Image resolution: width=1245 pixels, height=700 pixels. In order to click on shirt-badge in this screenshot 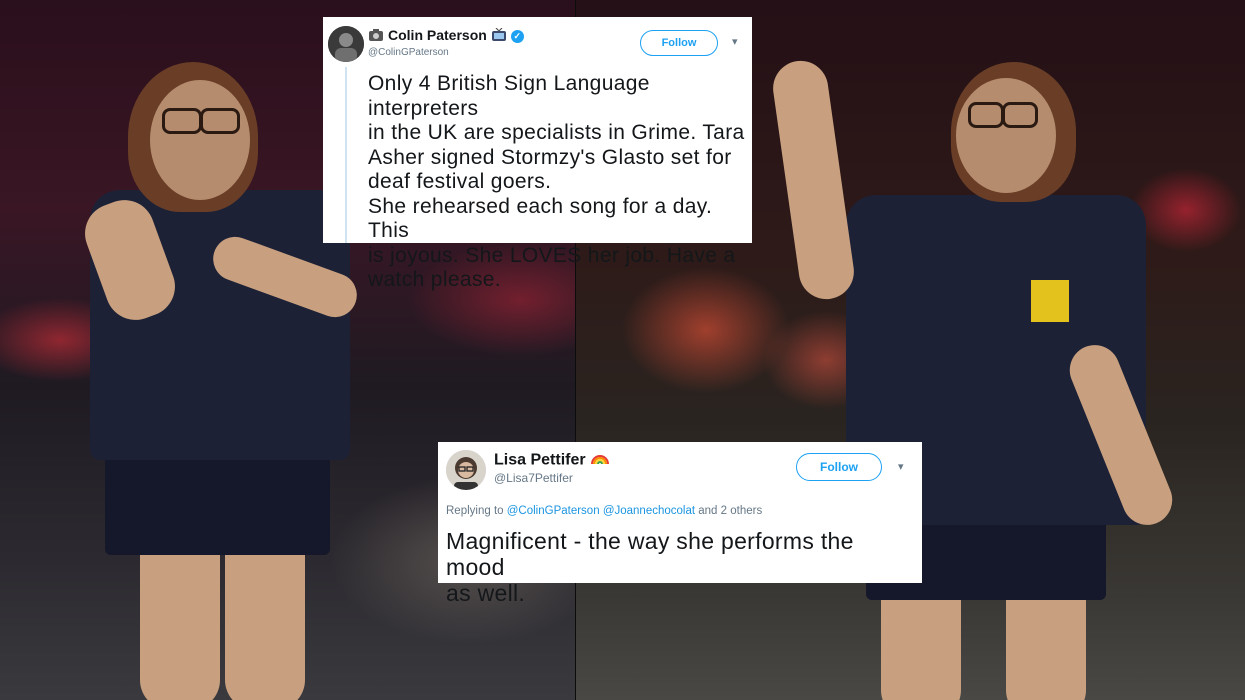, I will do `click(1050, 301)`.